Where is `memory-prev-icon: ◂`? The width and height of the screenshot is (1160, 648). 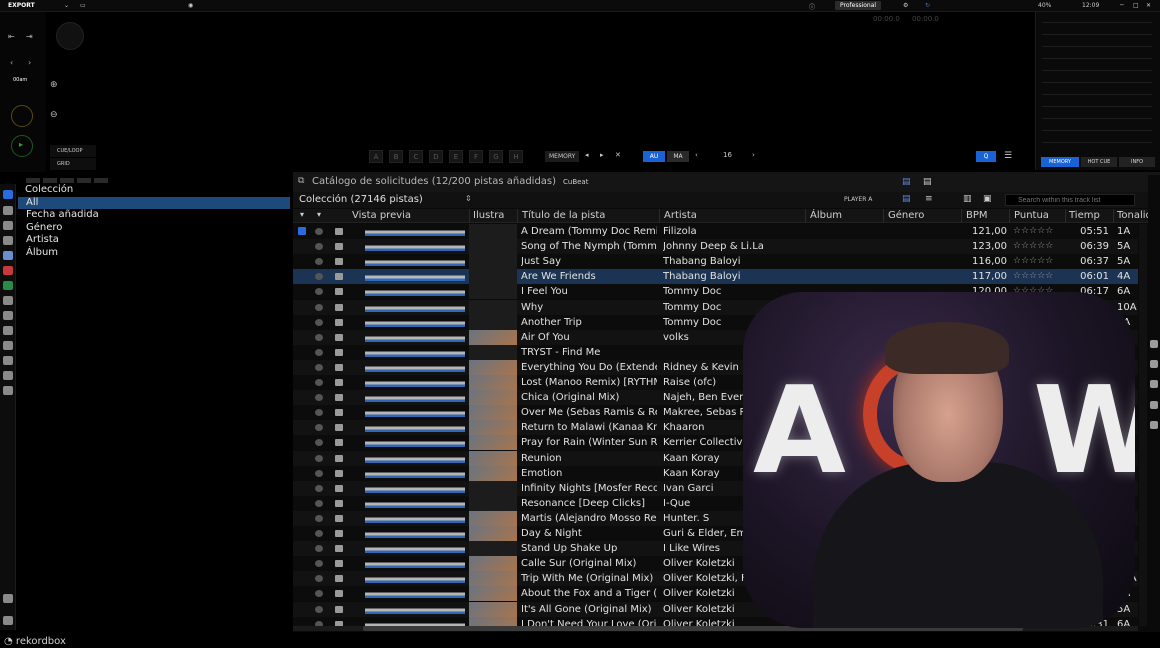
memory-prev-icon: ◂ is located at coordinates (587, 155).